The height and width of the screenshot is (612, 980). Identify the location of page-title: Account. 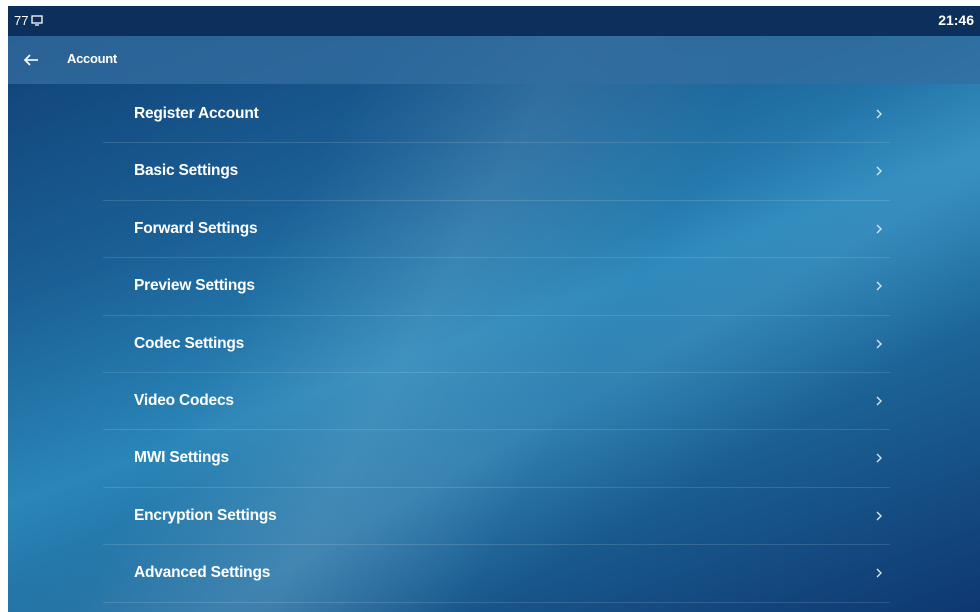
(92, 58).